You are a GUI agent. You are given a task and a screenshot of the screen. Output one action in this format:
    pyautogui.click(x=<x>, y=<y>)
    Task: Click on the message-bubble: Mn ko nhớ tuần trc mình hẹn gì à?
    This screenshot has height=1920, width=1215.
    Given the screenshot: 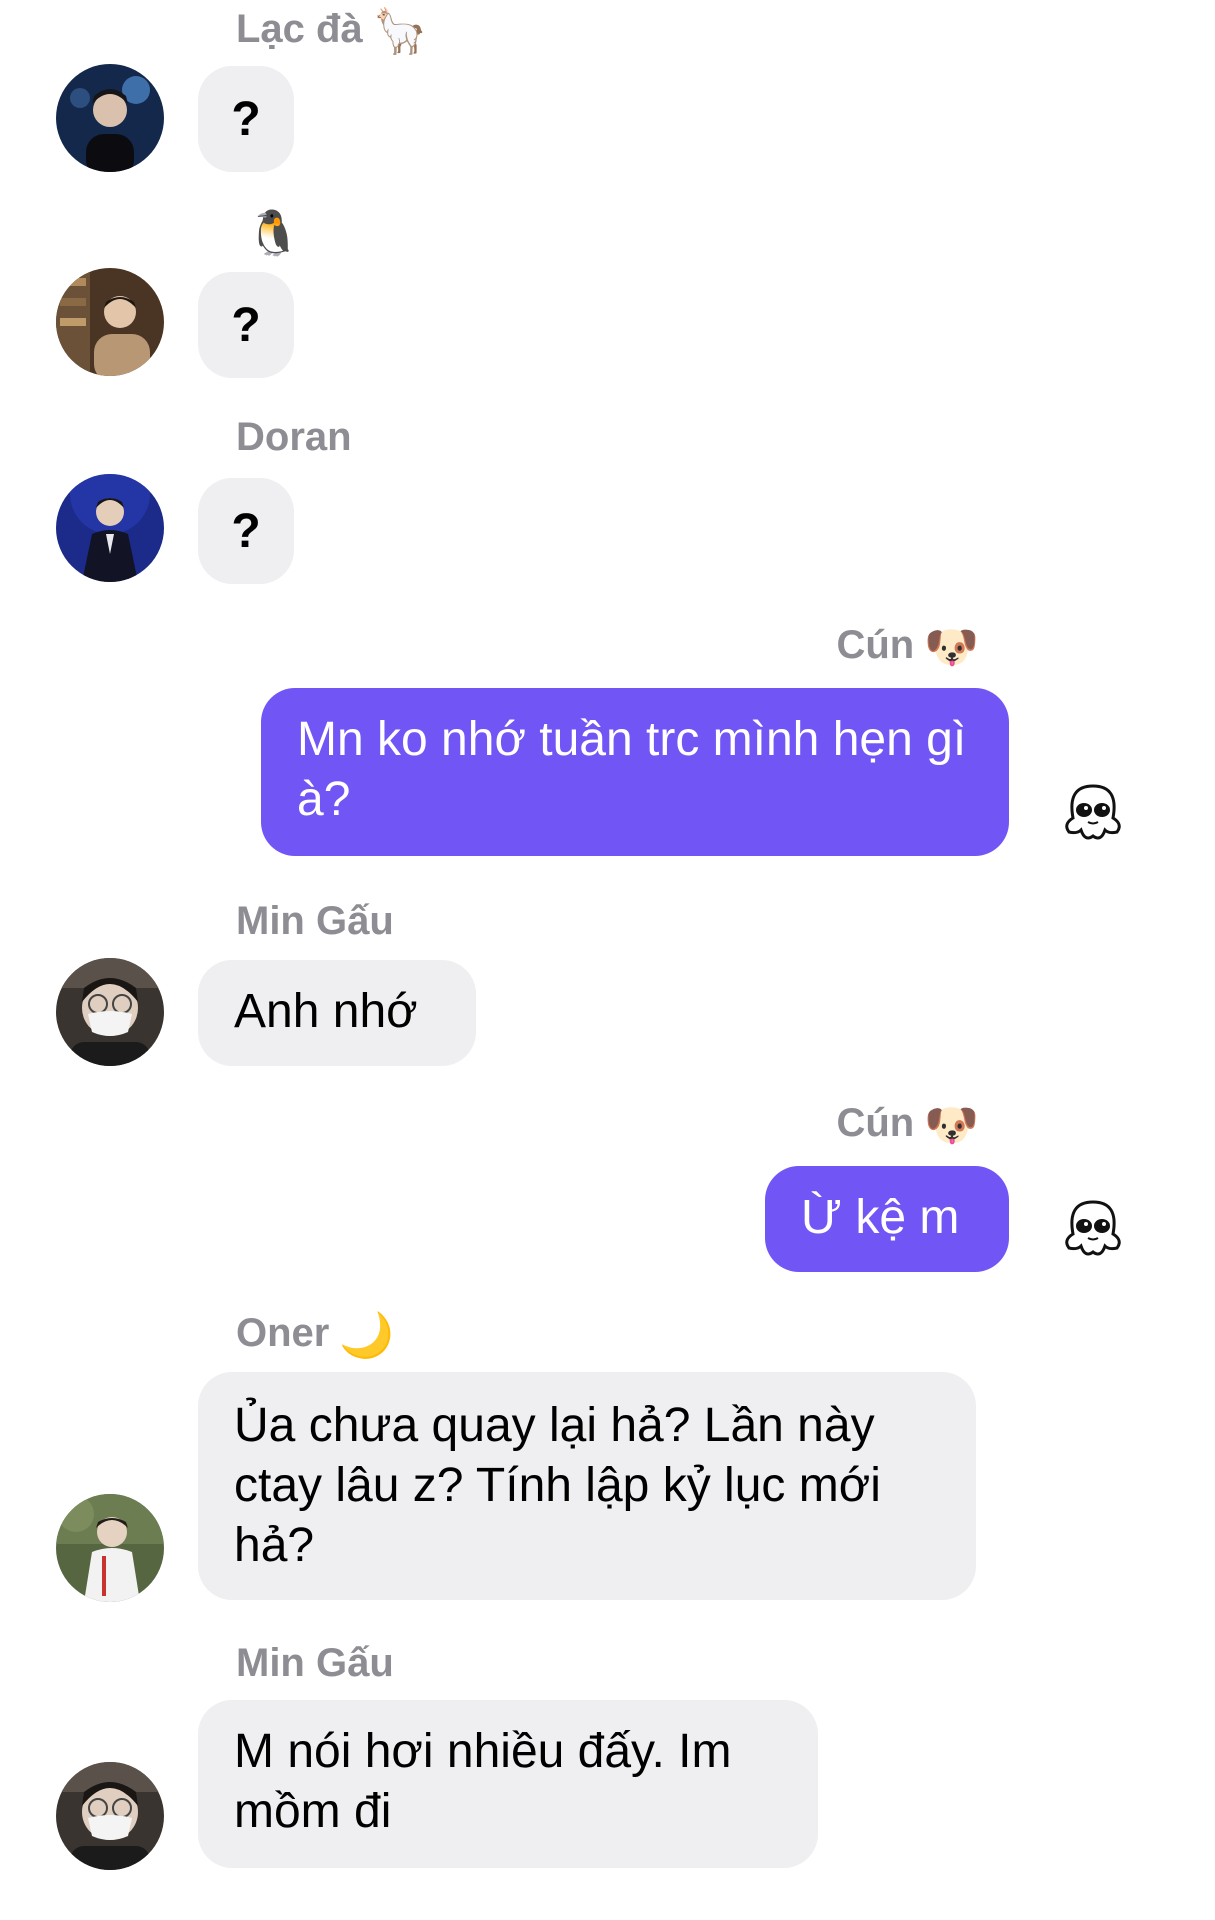 What is the action you would take?
    pyautogui.click(x=635, y=772)
    